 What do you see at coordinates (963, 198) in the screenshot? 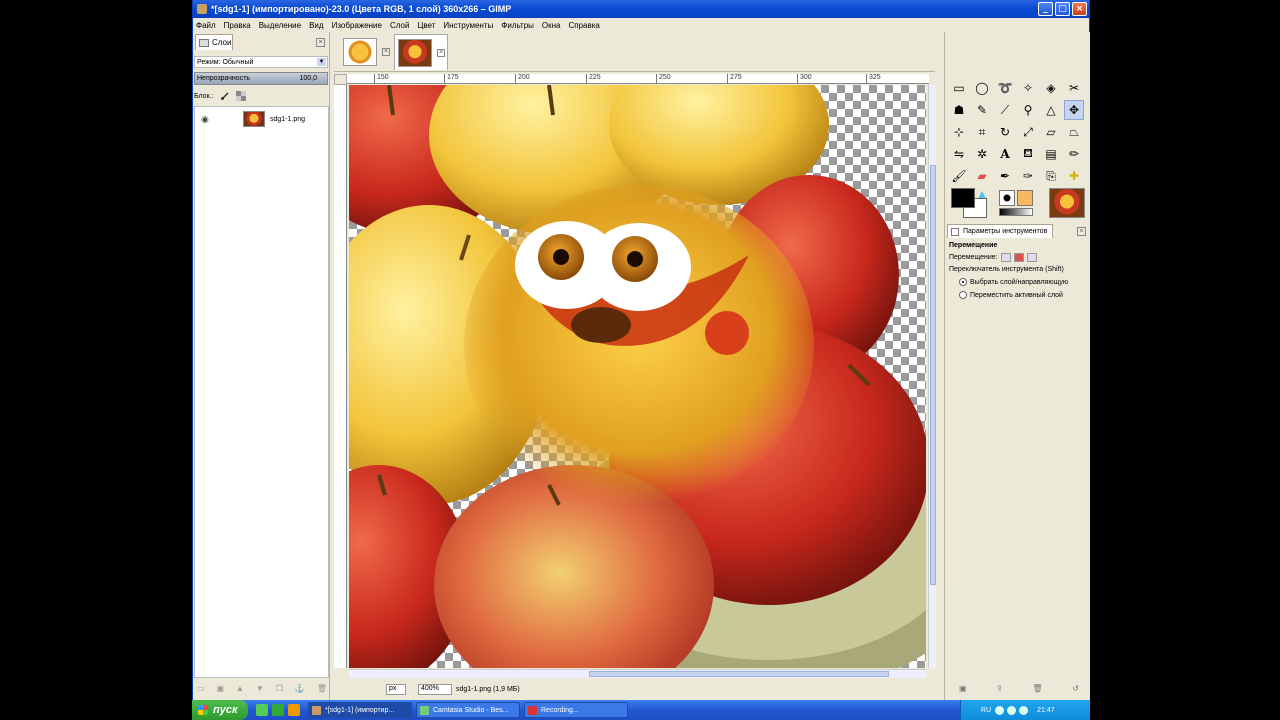
I see `foreground-color` at bounding box center [963, 198].